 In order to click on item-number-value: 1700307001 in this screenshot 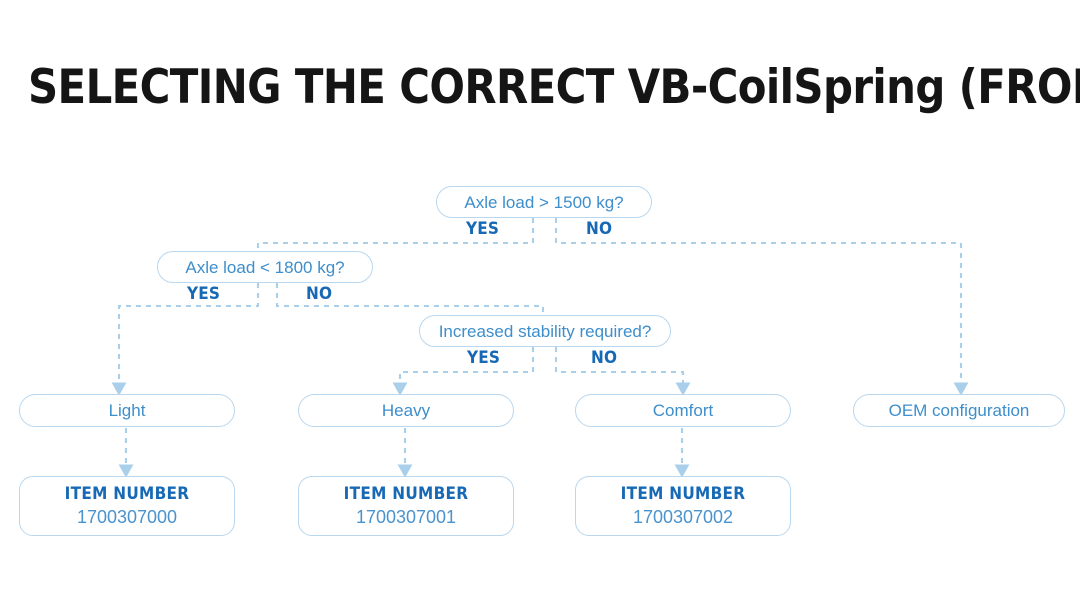, I will do `click(406, 517)`.